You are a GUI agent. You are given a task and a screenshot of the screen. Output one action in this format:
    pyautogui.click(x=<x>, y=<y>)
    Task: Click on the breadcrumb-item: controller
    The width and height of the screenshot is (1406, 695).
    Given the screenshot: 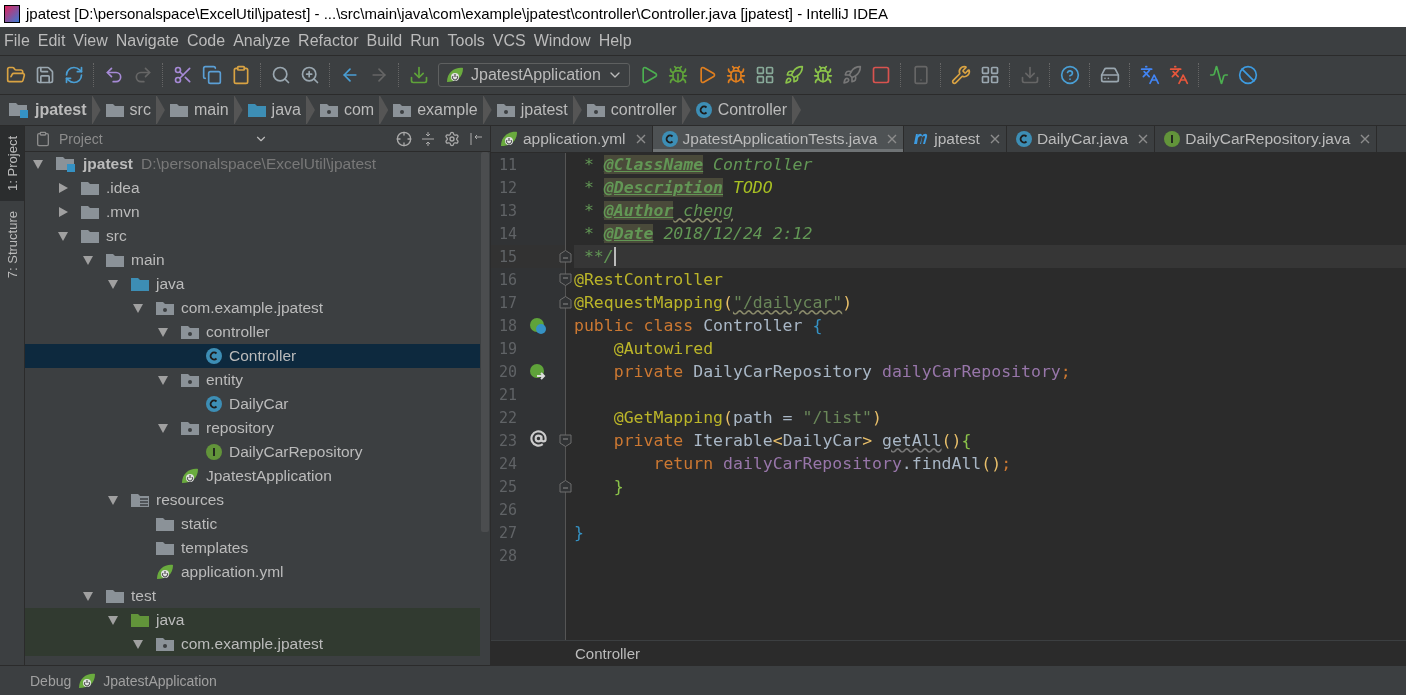 What is the action you would take?
    pyautogui.click(x=638, y=110)
    